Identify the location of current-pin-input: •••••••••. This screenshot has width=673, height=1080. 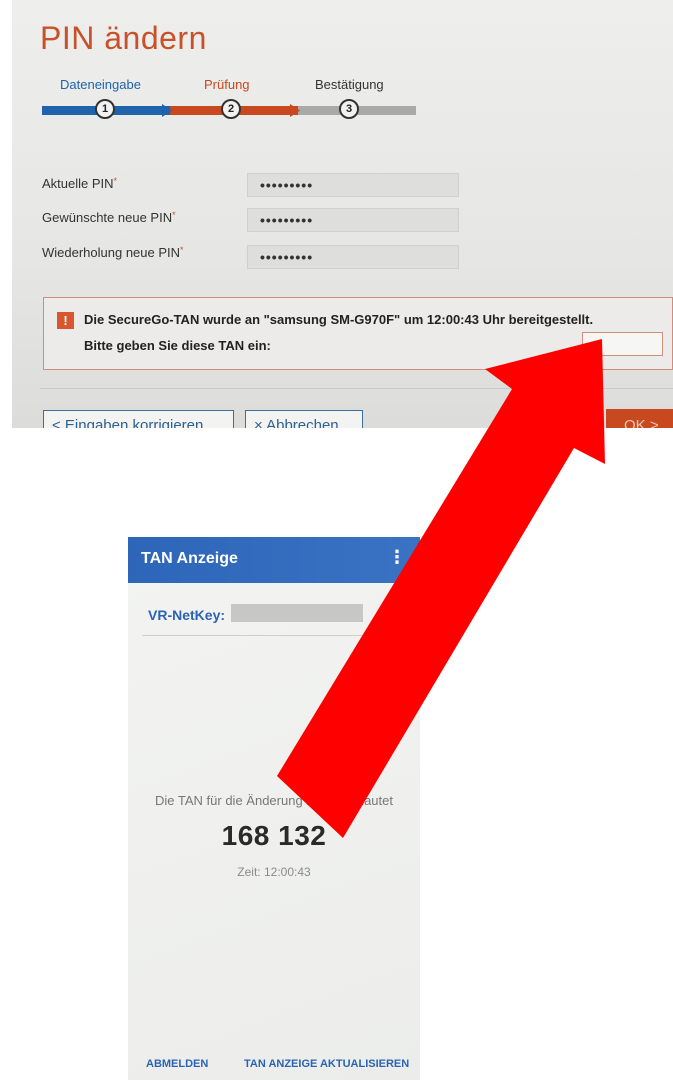
(353, 185).